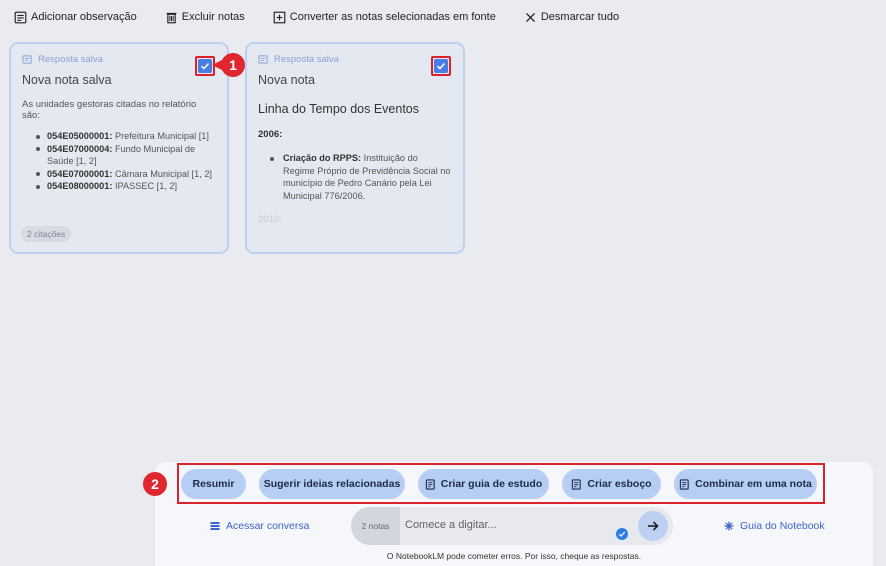 This screenshot has height=566, width=886. I want to click on study-guide-button: Criar guia de estudo, so click(483, 484).